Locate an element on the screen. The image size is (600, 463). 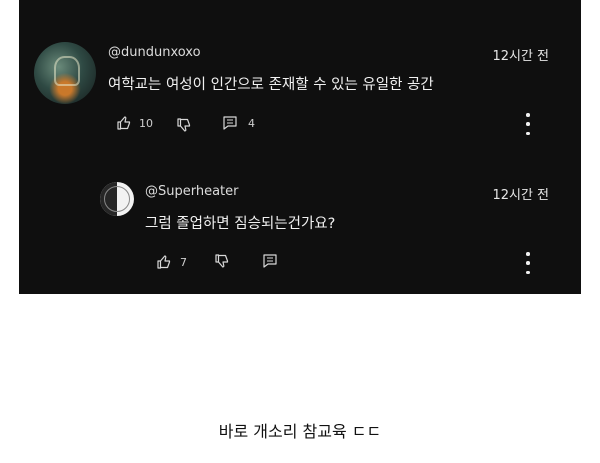
comment-text: 여학교는 여성이 인간으로 존재할 수 있는 유일한 공간 is located at coordinates (271, 85).